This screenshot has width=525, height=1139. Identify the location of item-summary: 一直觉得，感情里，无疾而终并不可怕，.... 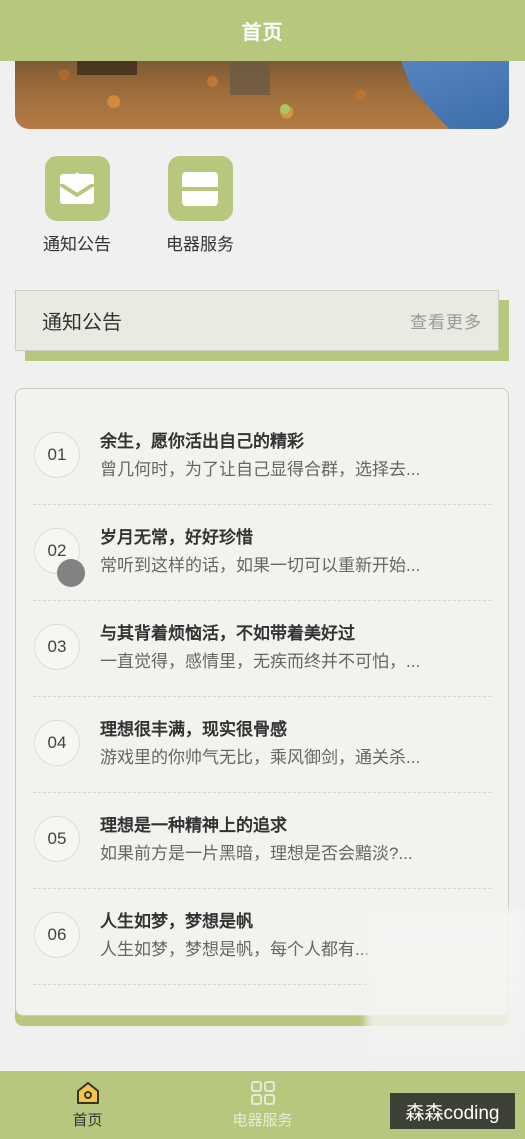
(260, 661).